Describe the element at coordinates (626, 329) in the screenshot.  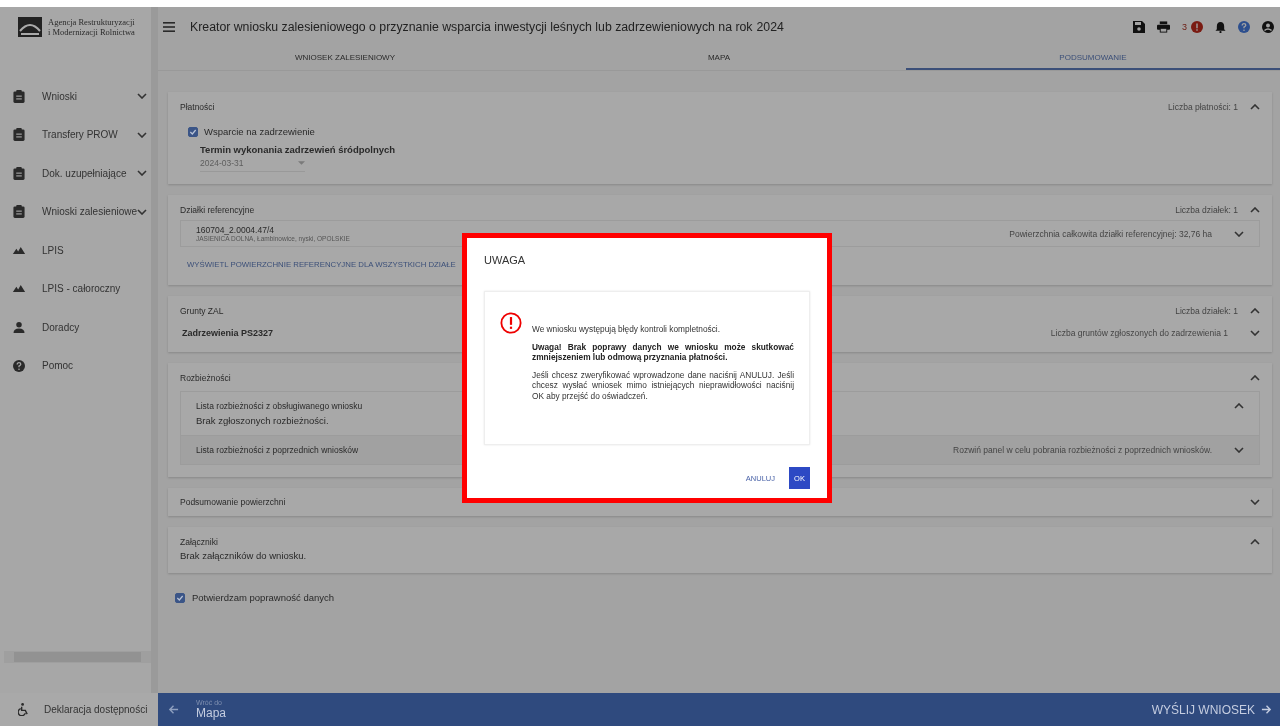
I see `dialog-message: We wniosku występują błędy kontroli kompletności.` at that location.